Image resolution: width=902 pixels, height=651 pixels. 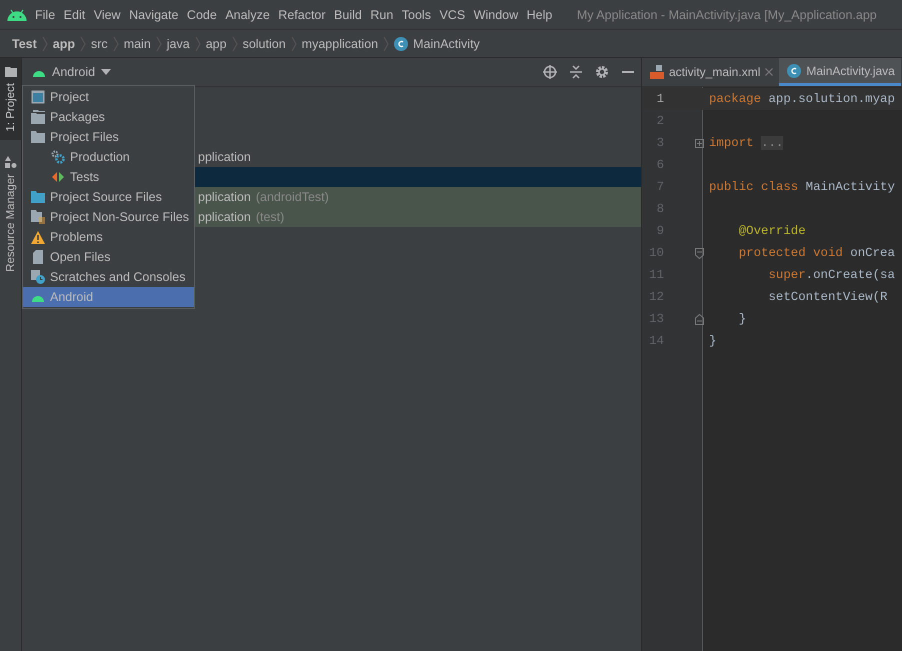 I want to click on folders-icon, so click(x=38, y=117).